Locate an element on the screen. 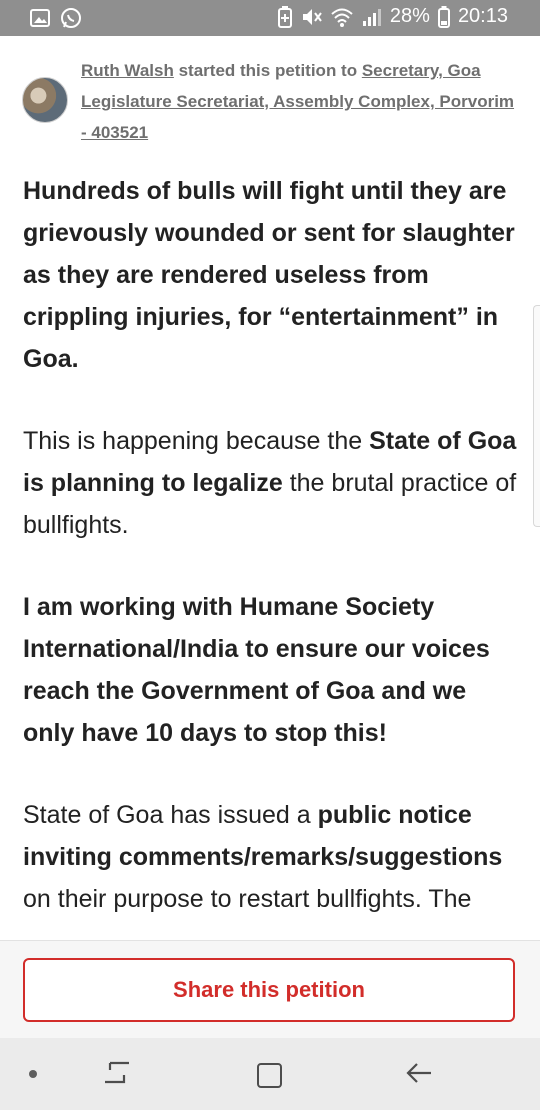 The width and height of the screenshot is (540, 1110). home-icon is located at coordinates (269, 1075).